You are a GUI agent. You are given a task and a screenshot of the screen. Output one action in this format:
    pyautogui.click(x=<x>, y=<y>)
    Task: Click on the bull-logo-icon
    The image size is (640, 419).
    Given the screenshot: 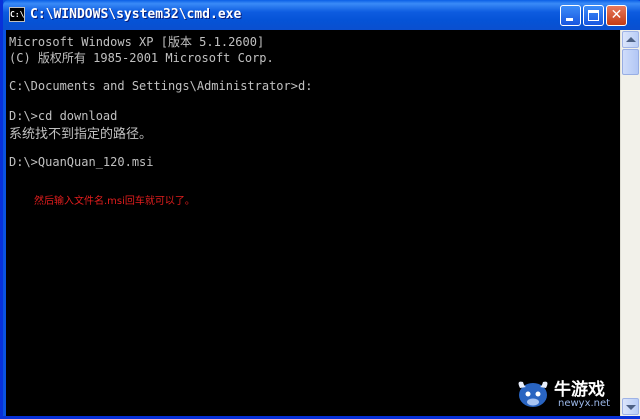 What is the action you would take?
    pyautogui.click(x=533, y=394)
    